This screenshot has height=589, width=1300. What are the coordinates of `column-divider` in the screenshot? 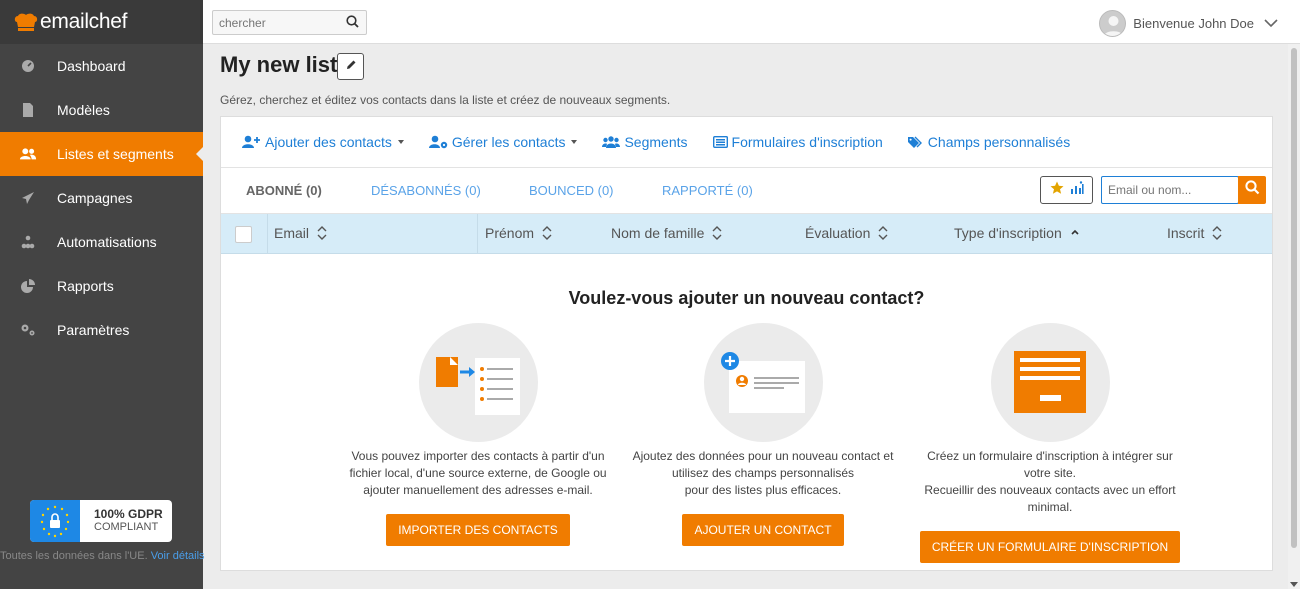 It's located at (477, 233).